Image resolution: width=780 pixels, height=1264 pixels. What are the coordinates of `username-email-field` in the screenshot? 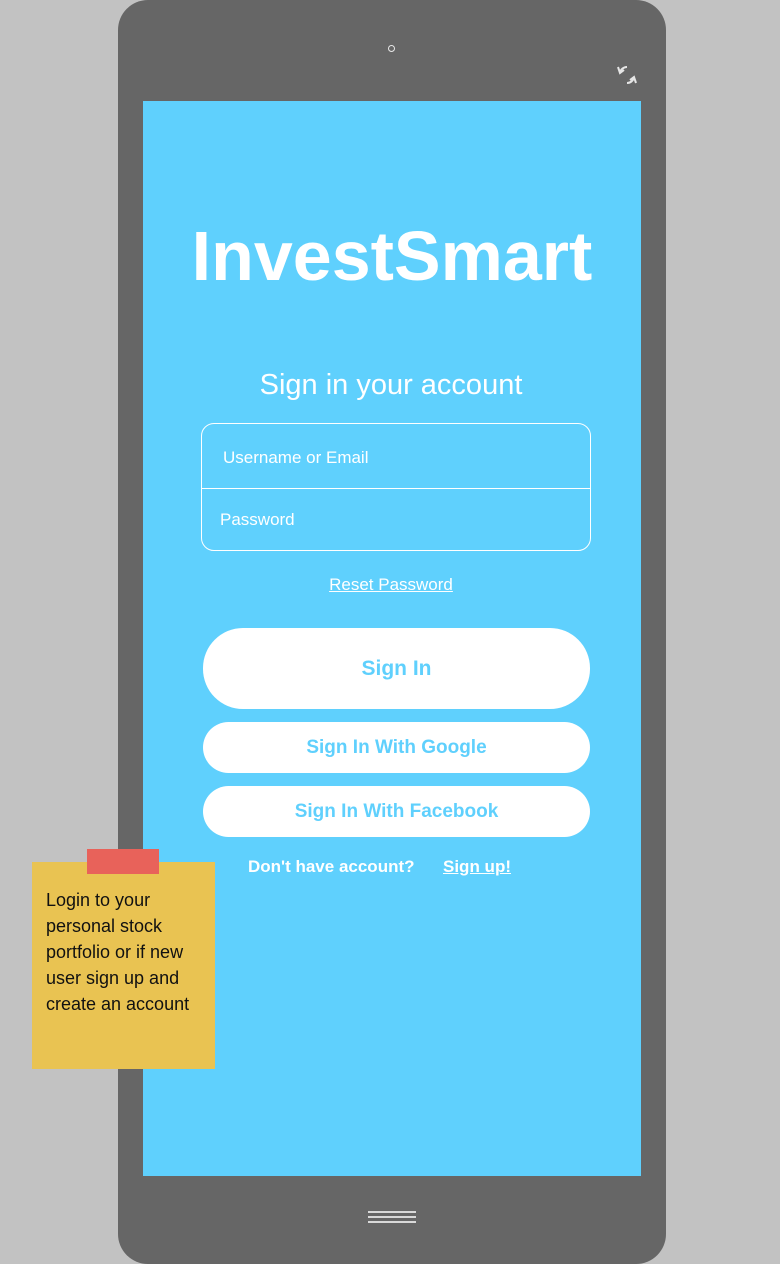 It's located at (396, 458).